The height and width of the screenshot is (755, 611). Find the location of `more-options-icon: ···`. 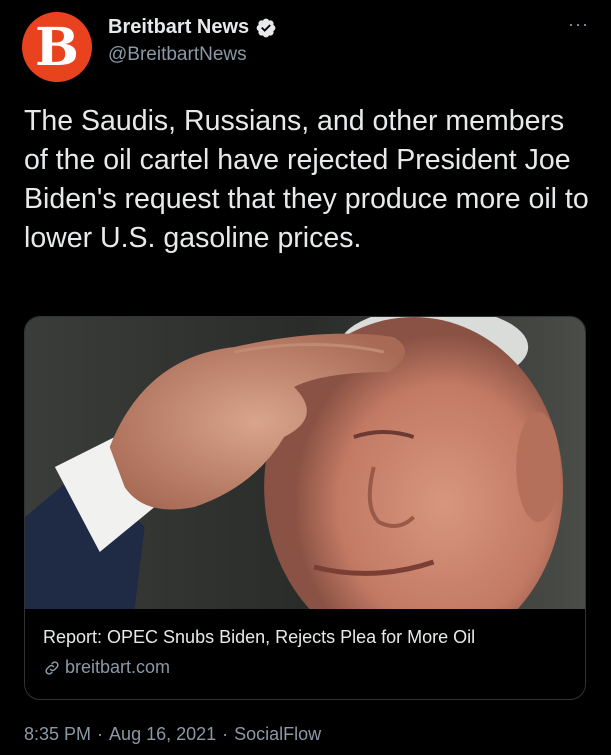

more-options-icon: ··· is located at coordinates (578, 24).